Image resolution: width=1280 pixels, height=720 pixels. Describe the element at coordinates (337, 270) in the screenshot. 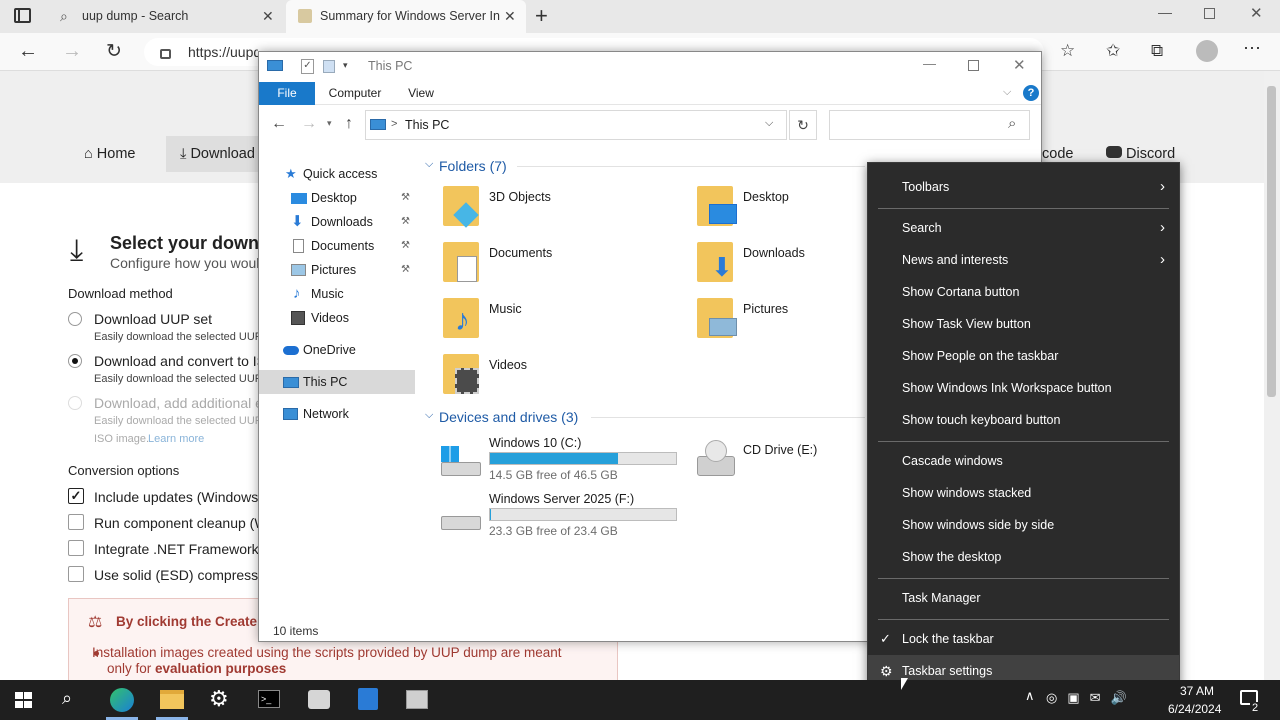

I see `nav-pictures: Pictures ⚒` at that location.